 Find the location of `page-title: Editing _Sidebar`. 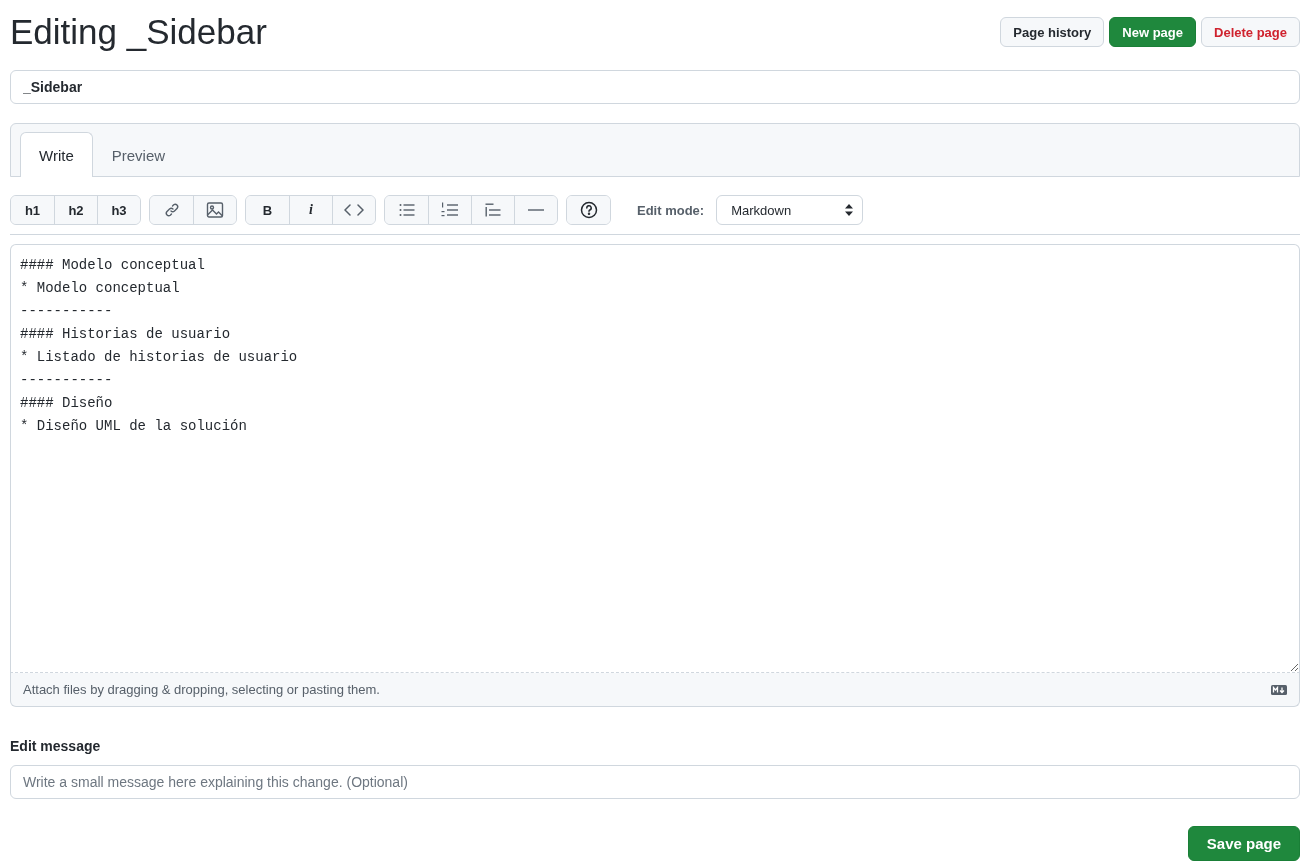

page-title: Editing _Sidebar is located at coordinates (138, 32).